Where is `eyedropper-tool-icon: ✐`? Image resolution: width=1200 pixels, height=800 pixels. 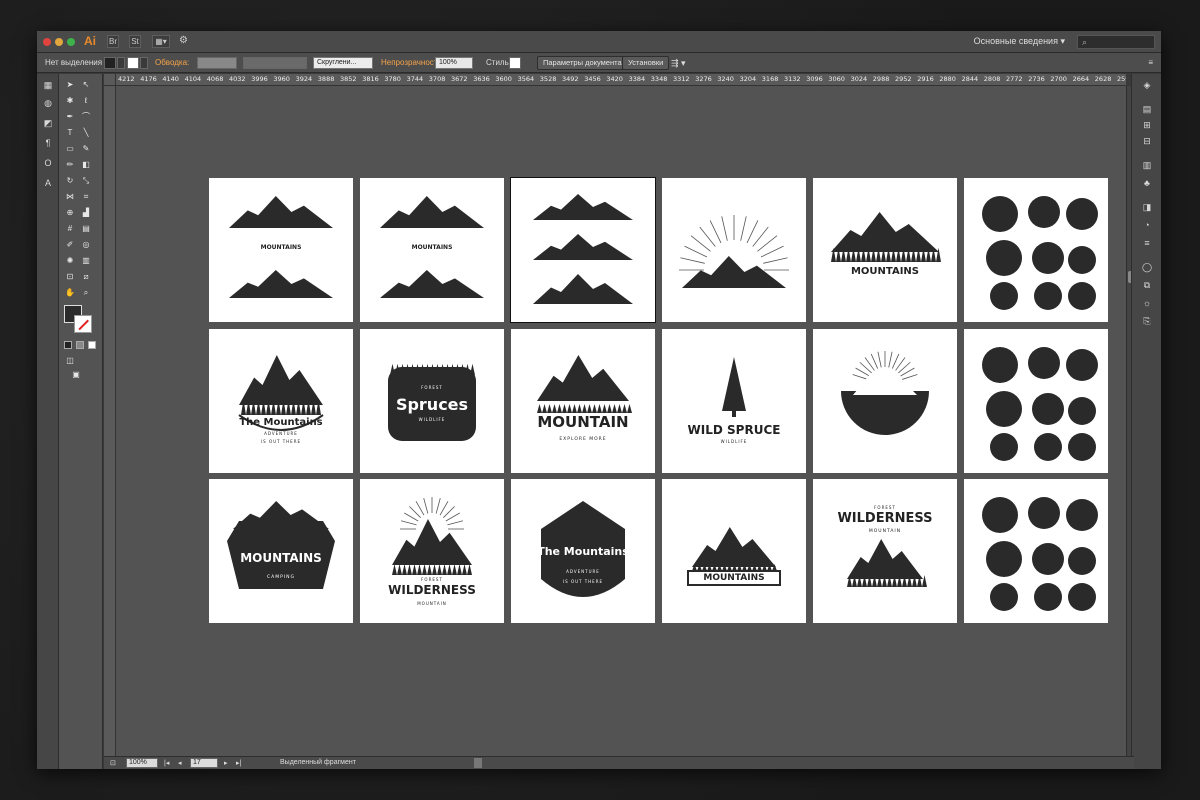 eyedropper-tool-icon: ✐ is located at coordinates (70, 245).